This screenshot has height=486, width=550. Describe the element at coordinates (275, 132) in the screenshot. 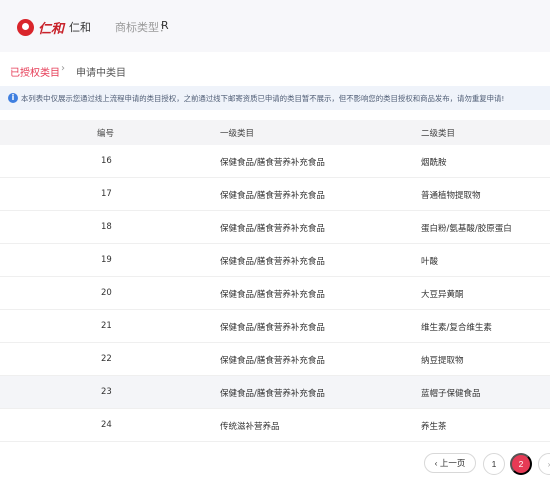

I see `table-header: 编号 一级类目 二级类目` at that location.